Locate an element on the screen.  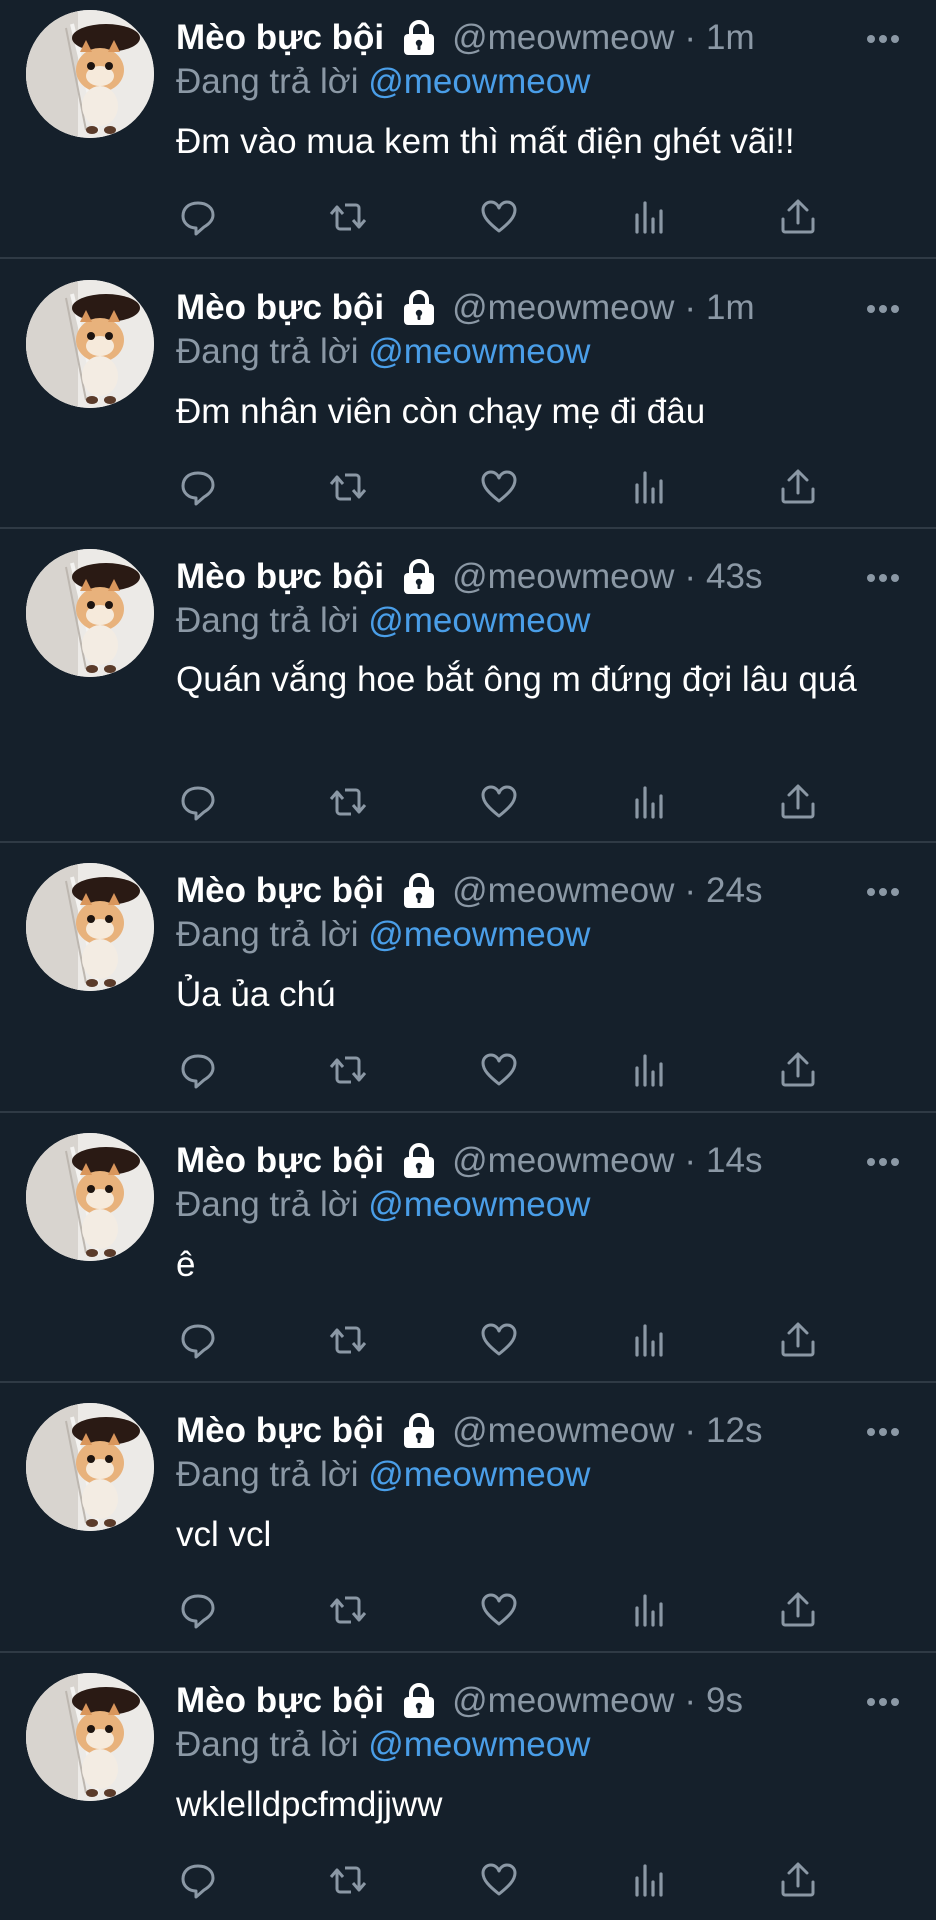
tweet-actions is located at coordinates (506, 1070).